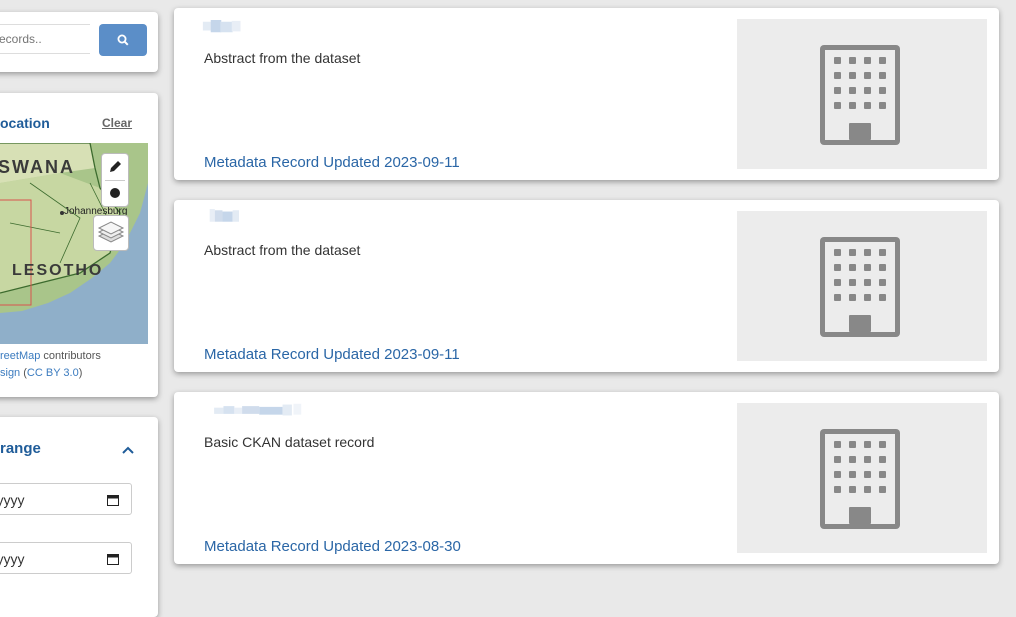  Describe the element at coordinates (50, 365) in the screenshot. I see `map-attribution: reetMap contributors sign (CC BY 3.0)` at that location.